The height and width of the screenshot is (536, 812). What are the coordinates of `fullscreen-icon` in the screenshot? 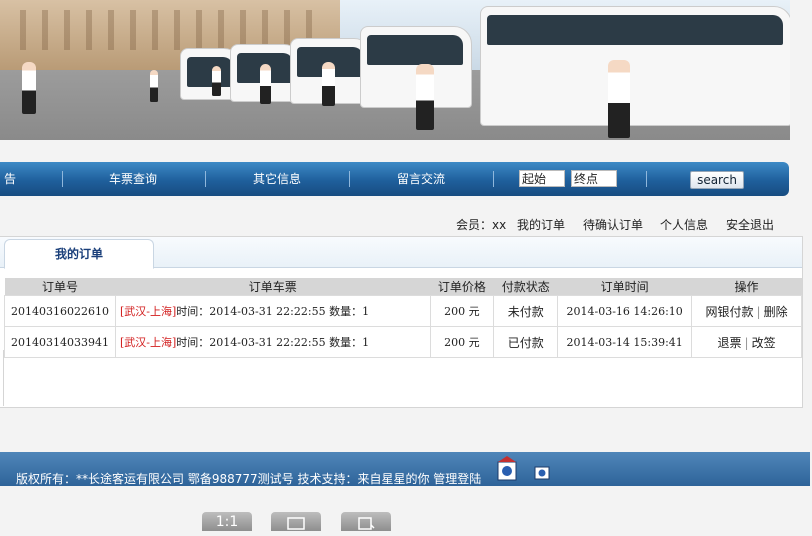 It's located at (366, 523).